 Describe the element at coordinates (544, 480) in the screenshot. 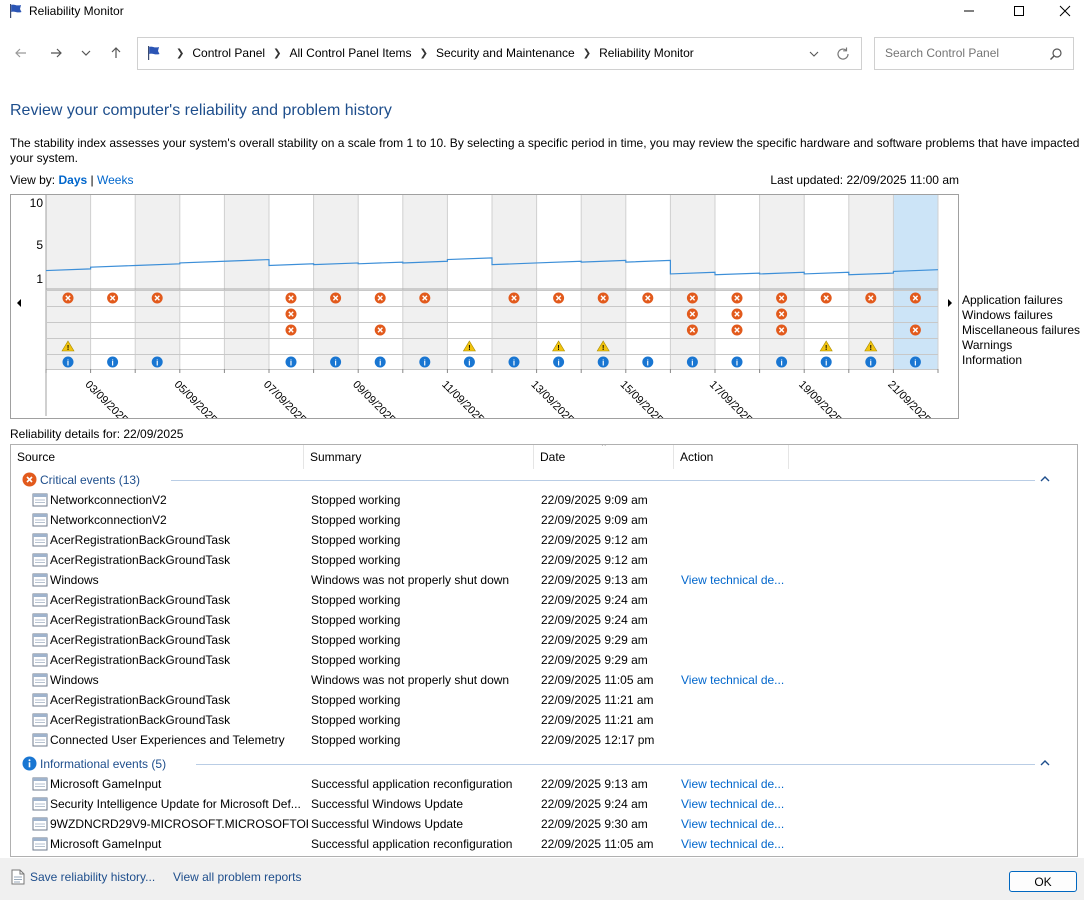

I see `critical-group-header: Critical events (13)` at that location.